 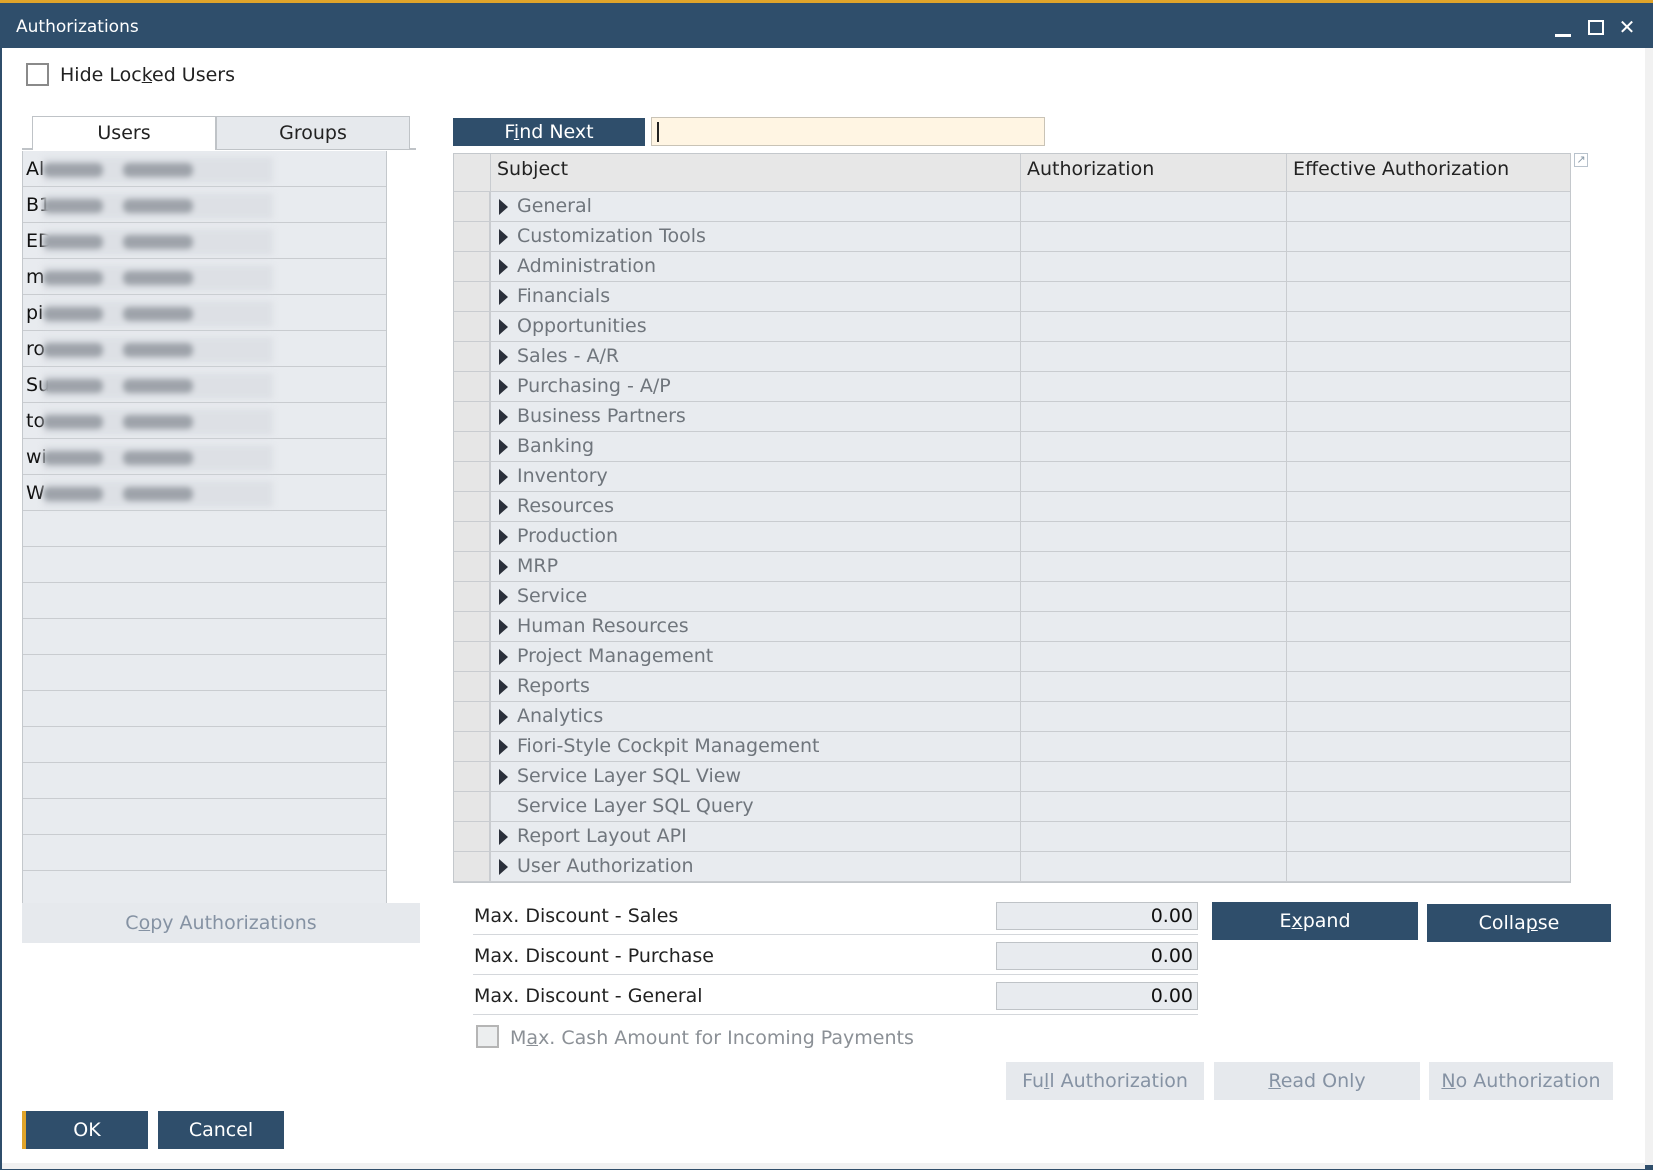 I want to click on max-cash-checkbox, so click(x=487, y=1036).